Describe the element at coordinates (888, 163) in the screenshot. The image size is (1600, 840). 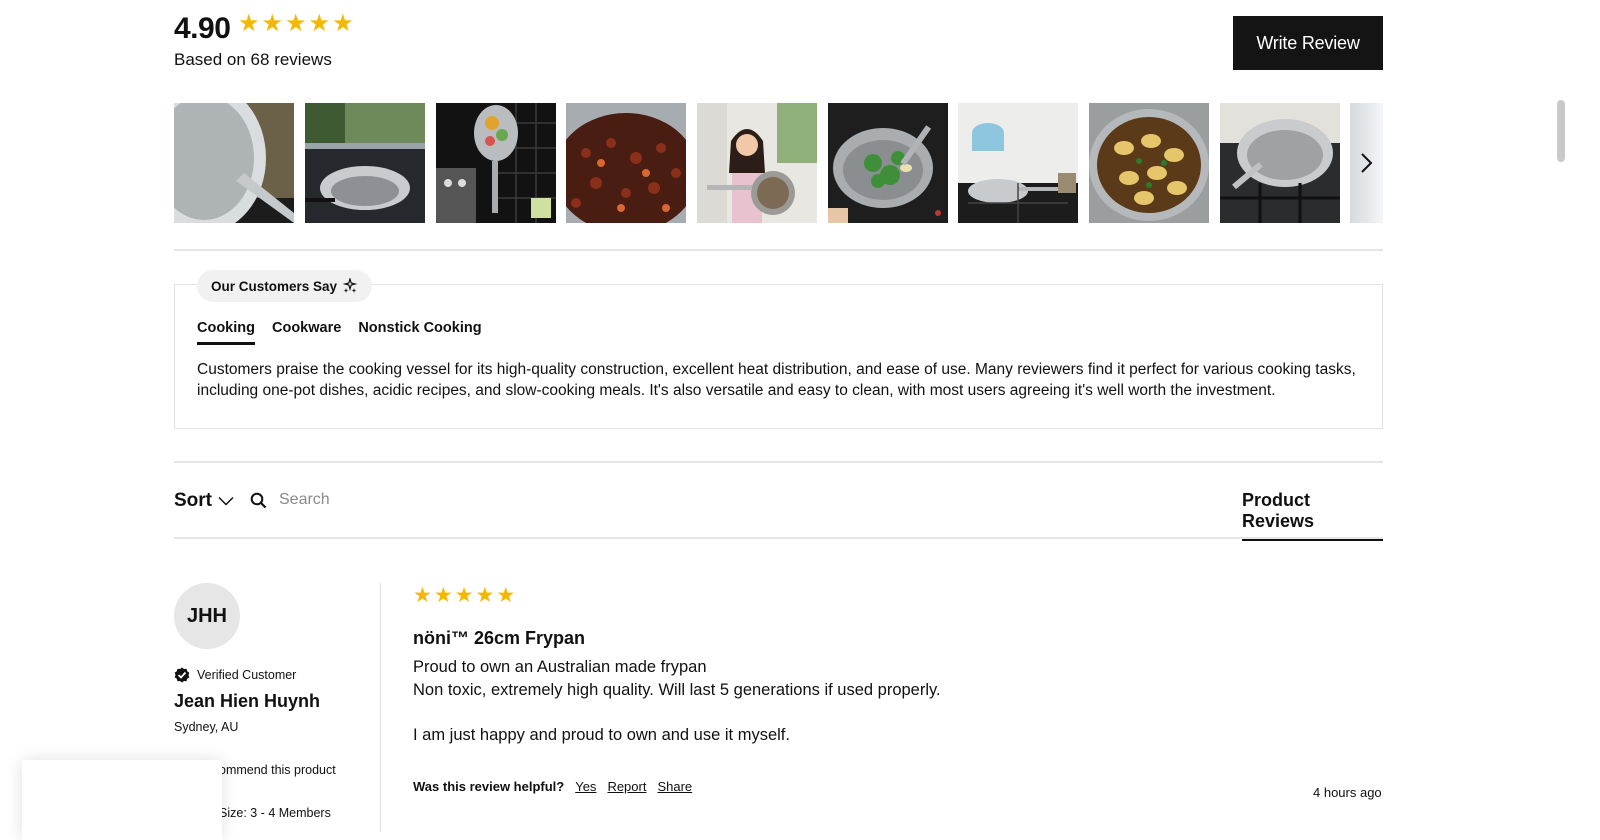
I see `greens-in-pan-photo` at that location.